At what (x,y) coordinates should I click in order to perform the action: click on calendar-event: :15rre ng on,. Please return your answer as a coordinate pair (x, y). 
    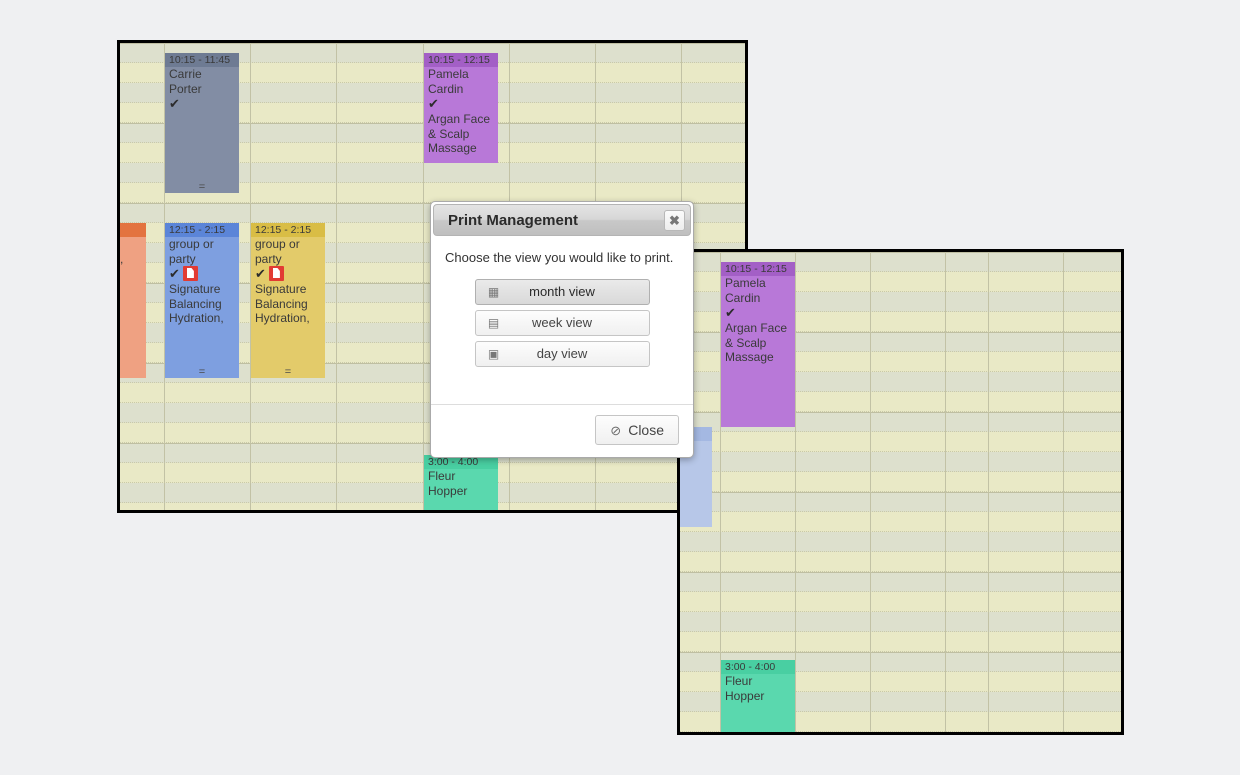
    Looking at the image, I should click on (133, 300).